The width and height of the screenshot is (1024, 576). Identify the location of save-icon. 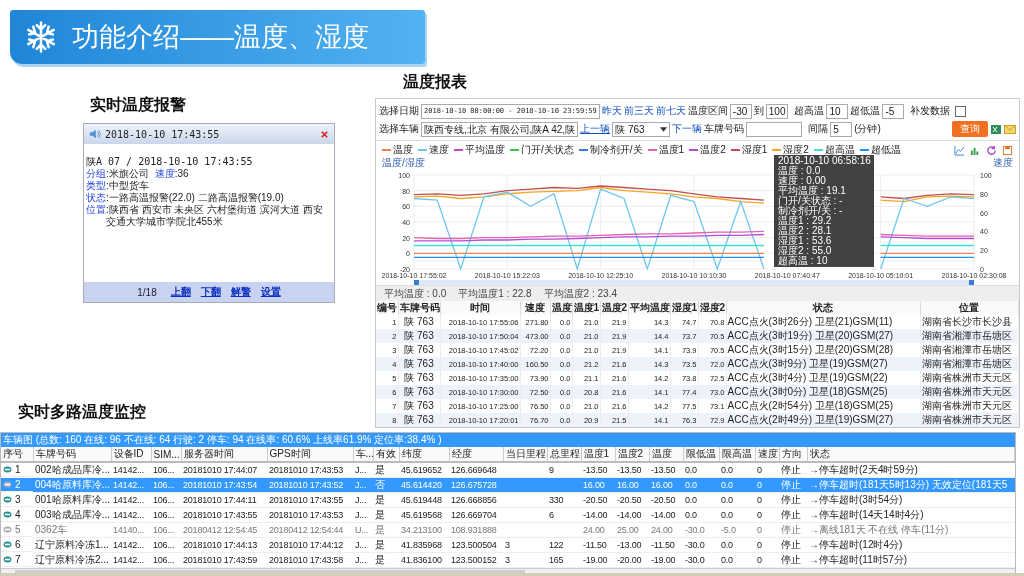
(1007, 150).